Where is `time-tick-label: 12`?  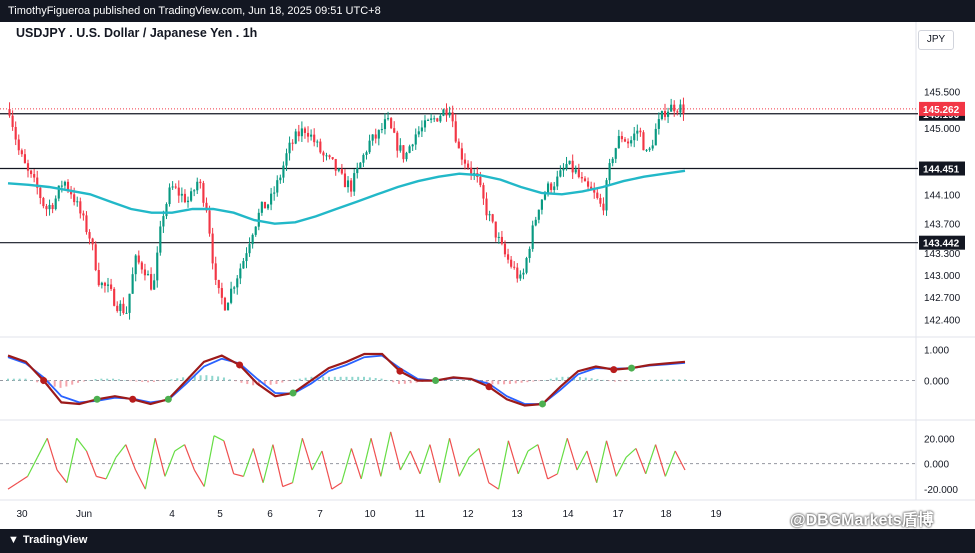 time-tick-label: 12 is located at coordinates (468, 514).